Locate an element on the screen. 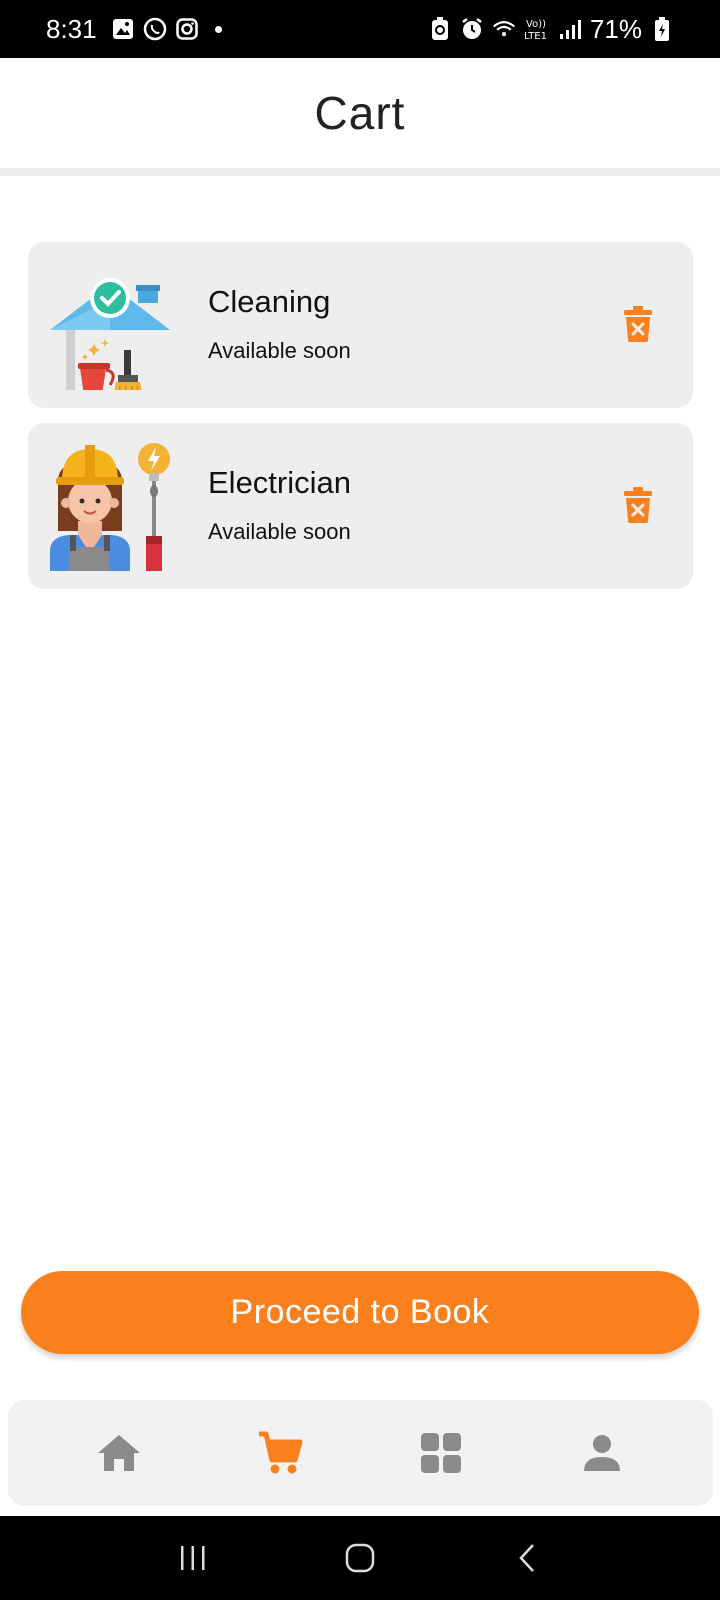 The height and width of the screenshot is (1600, 720). battery-saver-icon is located at coordinates (440, 29).